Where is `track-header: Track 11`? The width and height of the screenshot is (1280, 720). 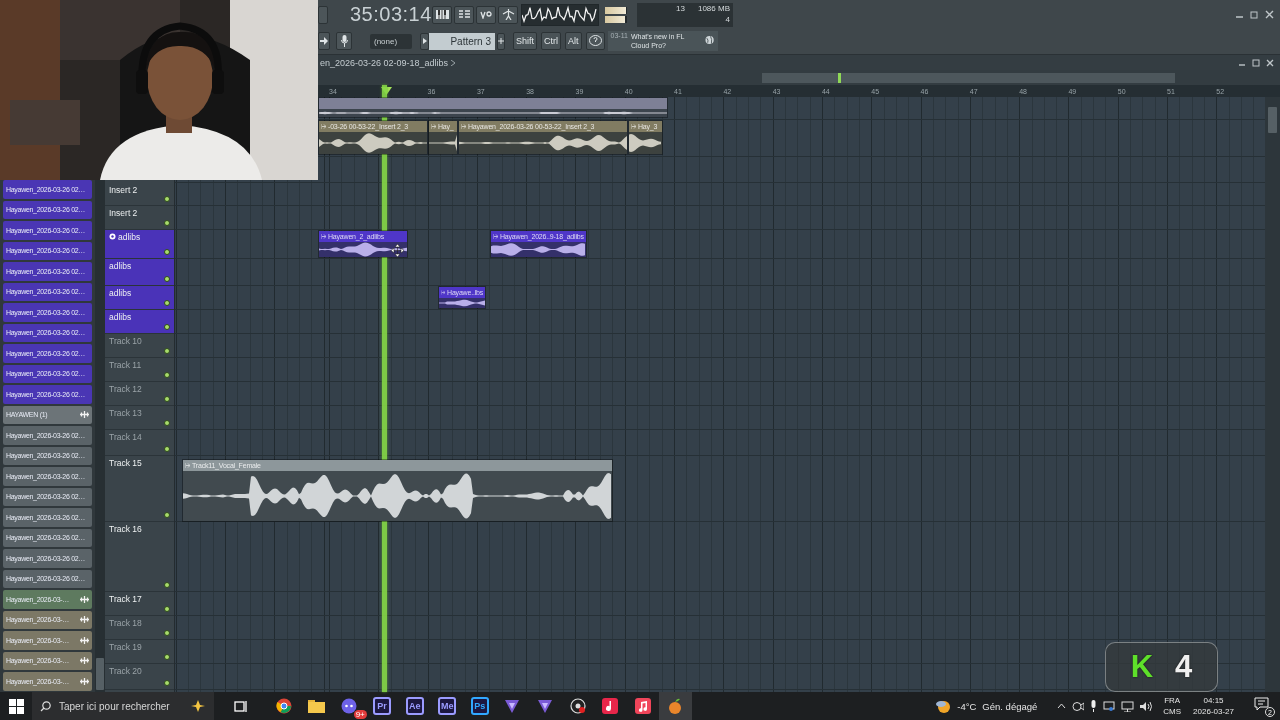
track-header: Track 11 is located at coordinates (139, 370).